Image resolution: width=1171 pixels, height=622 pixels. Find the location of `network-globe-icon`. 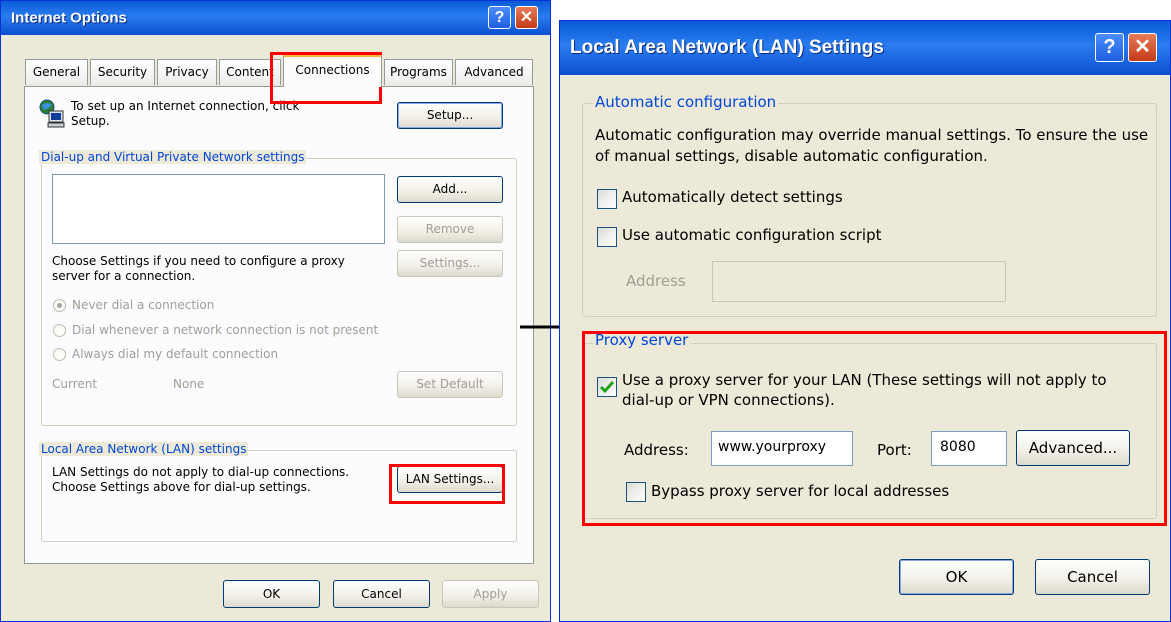

network-globe-icon is located at coordinates (52, 114).